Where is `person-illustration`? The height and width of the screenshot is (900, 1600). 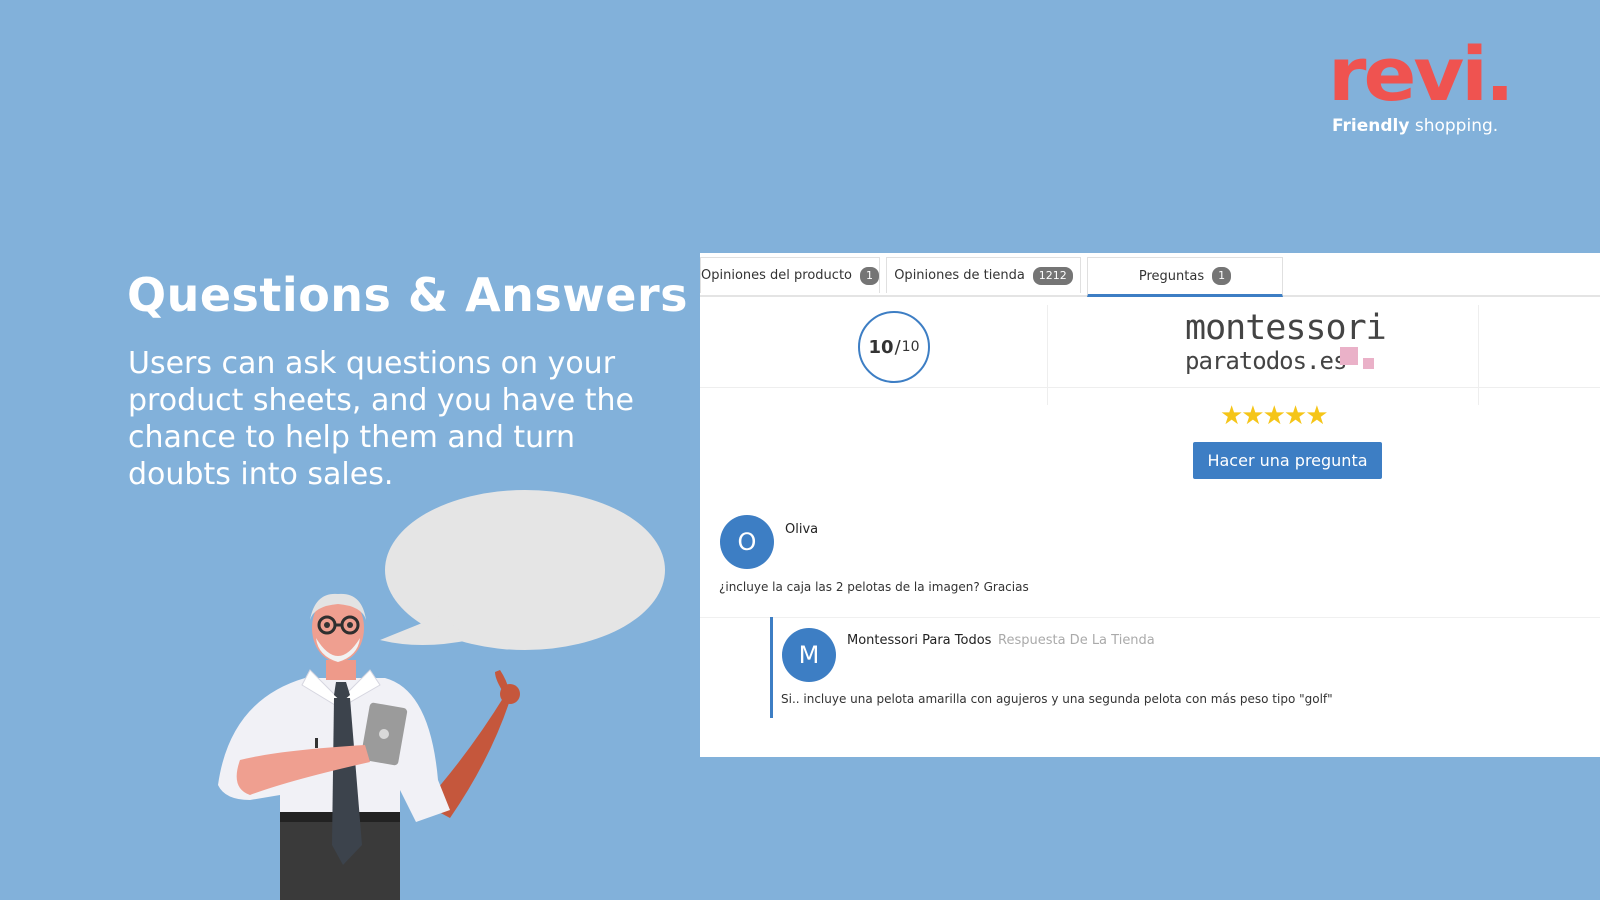
person-illustration is located at coordinates (369, 746).